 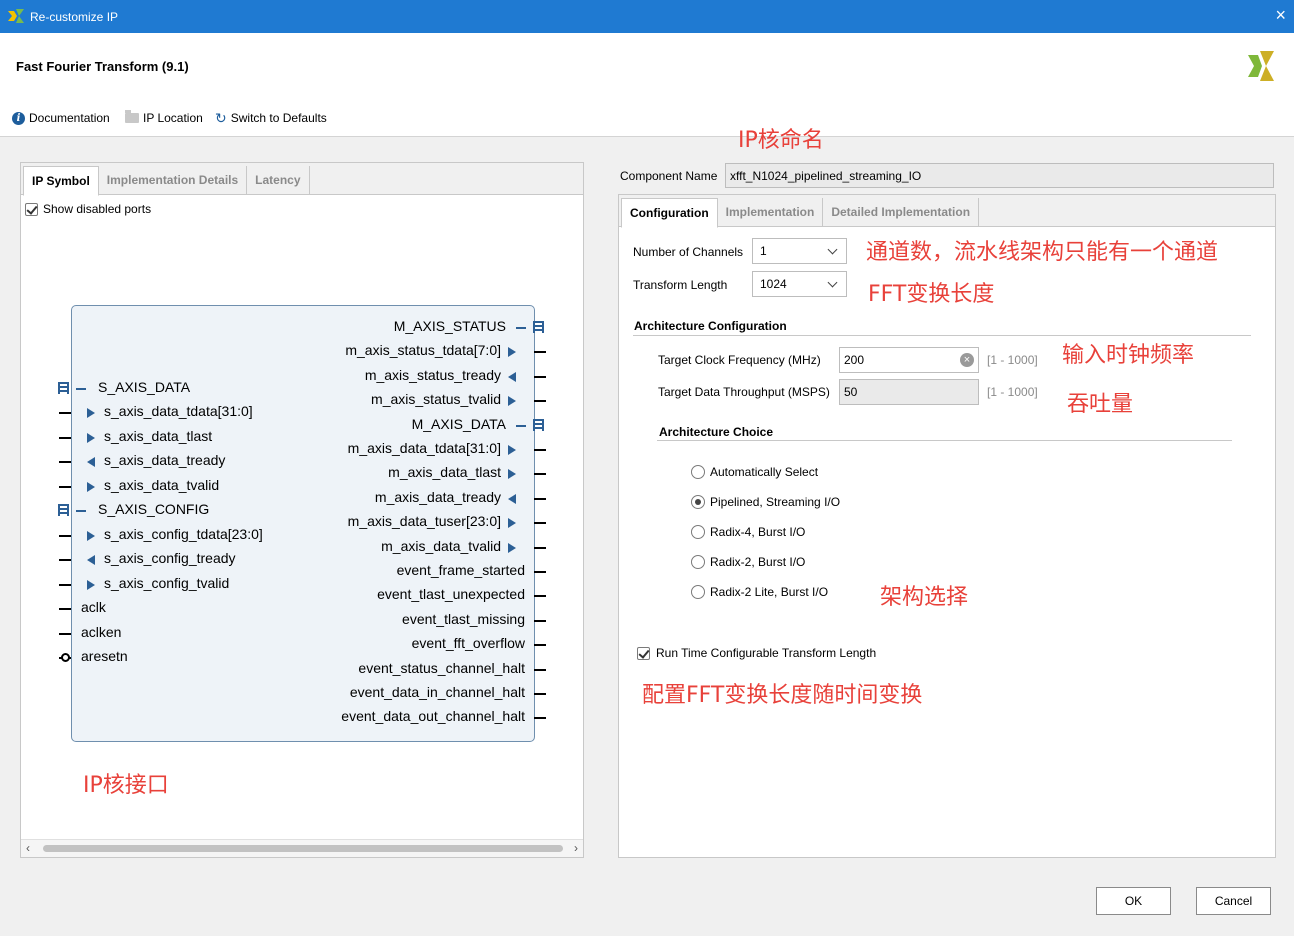 What do you see at coordinates (167, 582) in the screenshot?
I see `port-label: s_axis_config_tvalid` at bounding box center [167, 582].